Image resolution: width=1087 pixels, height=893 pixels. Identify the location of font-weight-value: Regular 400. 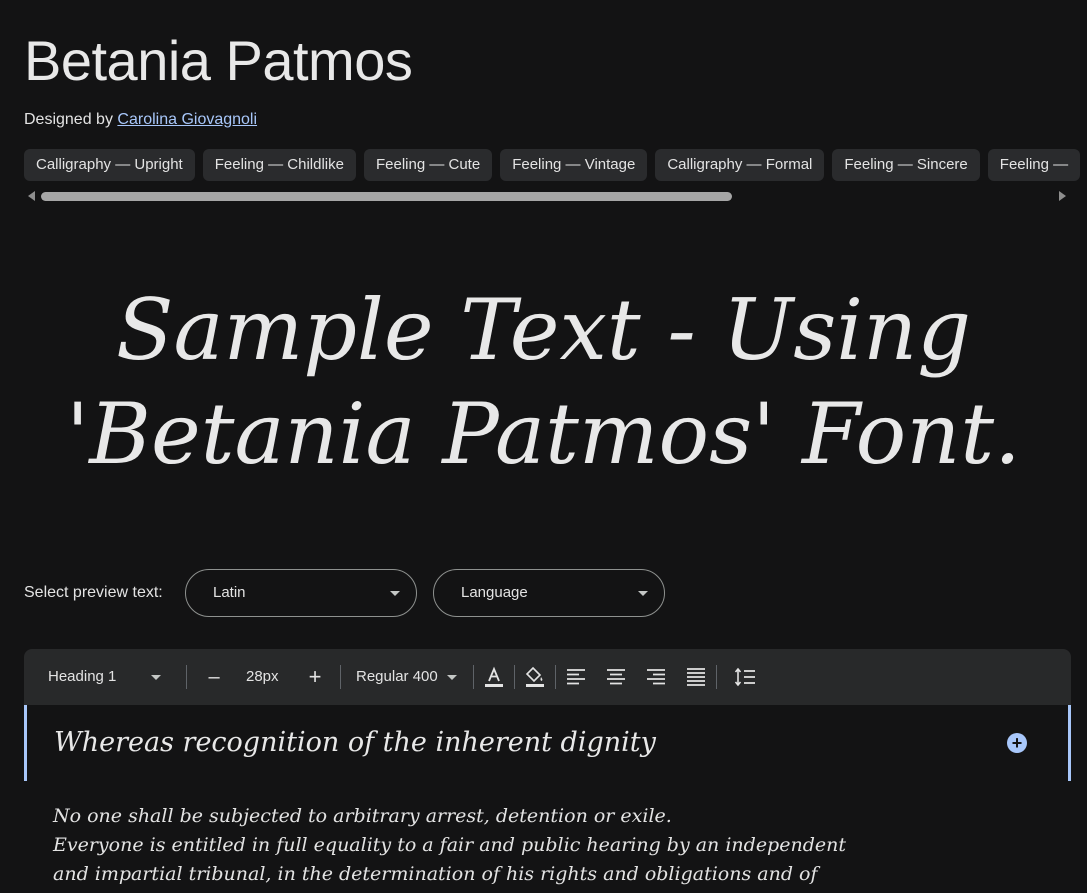
(397, 676).